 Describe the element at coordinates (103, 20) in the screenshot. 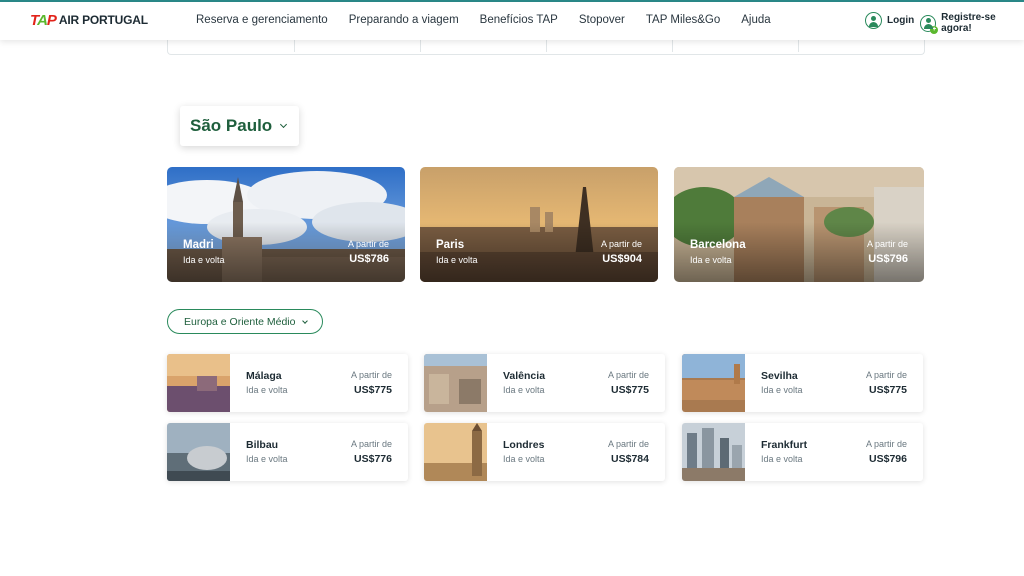

I see `brand-name: AIR PORTUGAL` at that location.